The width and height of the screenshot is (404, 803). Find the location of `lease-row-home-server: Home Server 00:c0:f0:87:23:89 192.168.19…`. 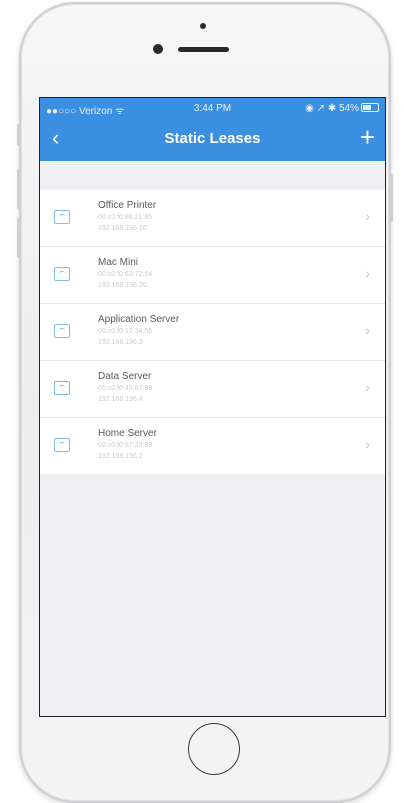

lease-row-home-server: Home Server 00:c0:f0:87:23:89 192.168.19… is located at coordinates (212, 446).